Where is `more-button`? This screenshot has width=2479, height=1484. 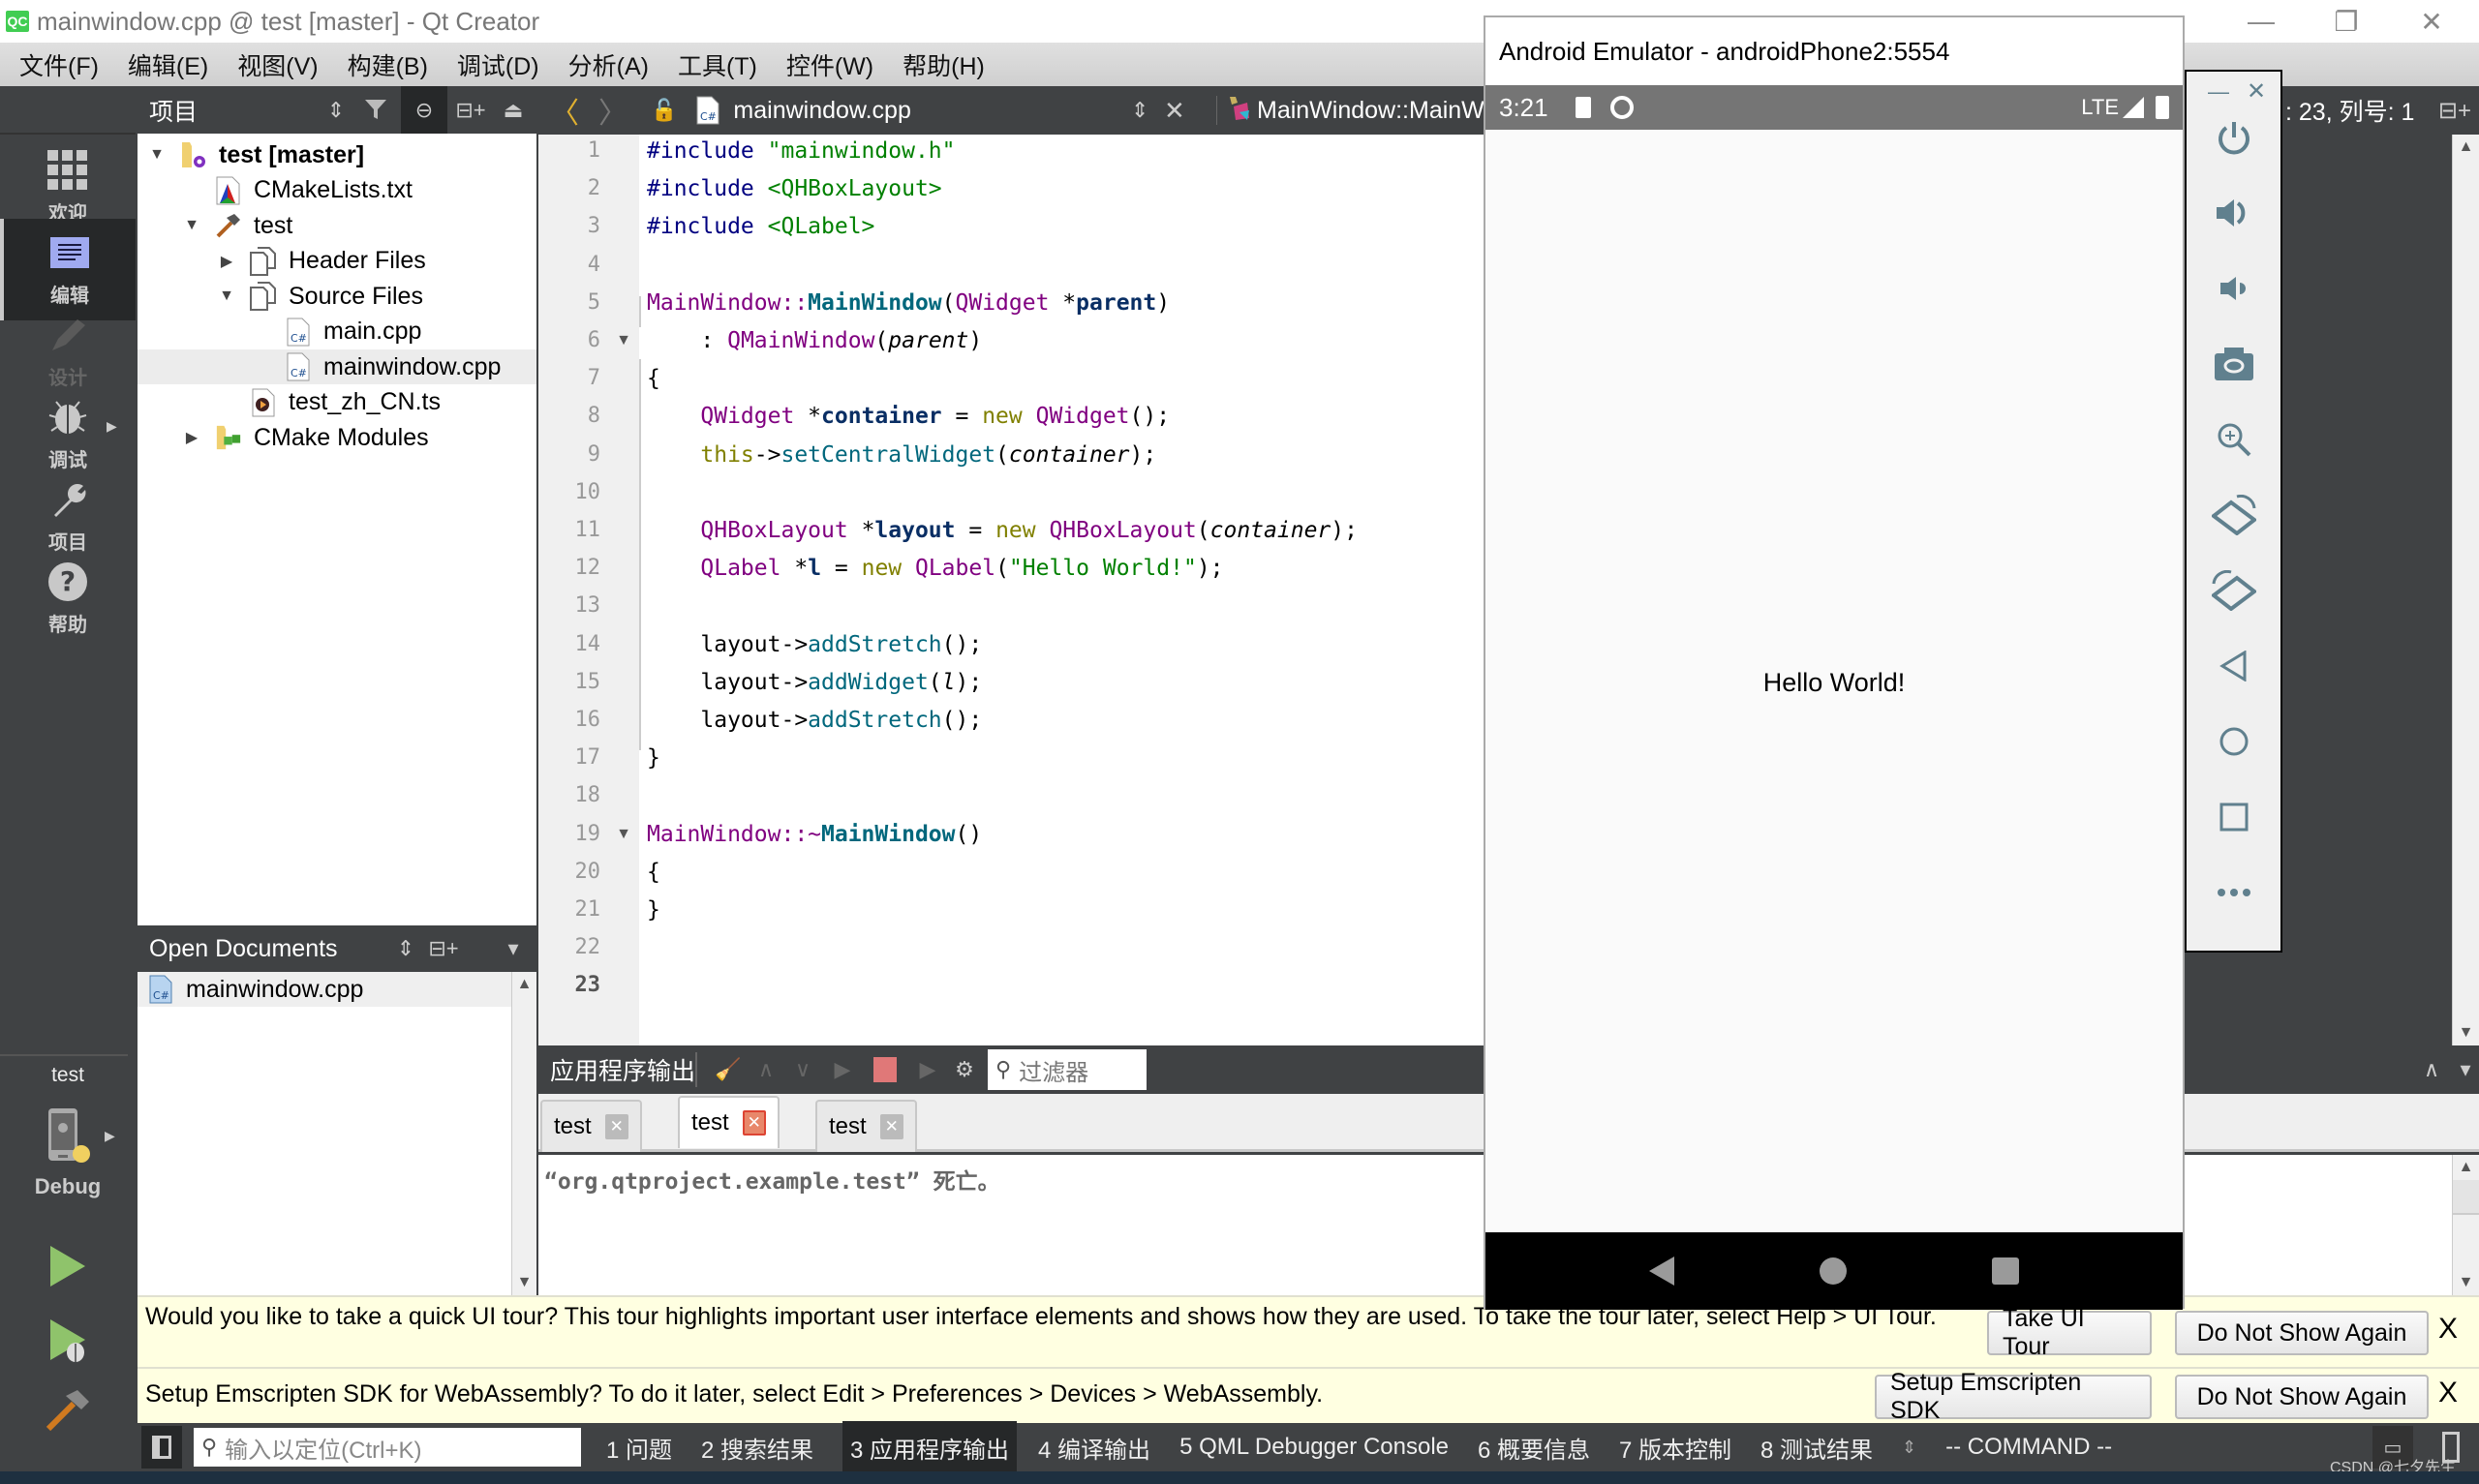
more-button is located at coordinates (2233, 892).